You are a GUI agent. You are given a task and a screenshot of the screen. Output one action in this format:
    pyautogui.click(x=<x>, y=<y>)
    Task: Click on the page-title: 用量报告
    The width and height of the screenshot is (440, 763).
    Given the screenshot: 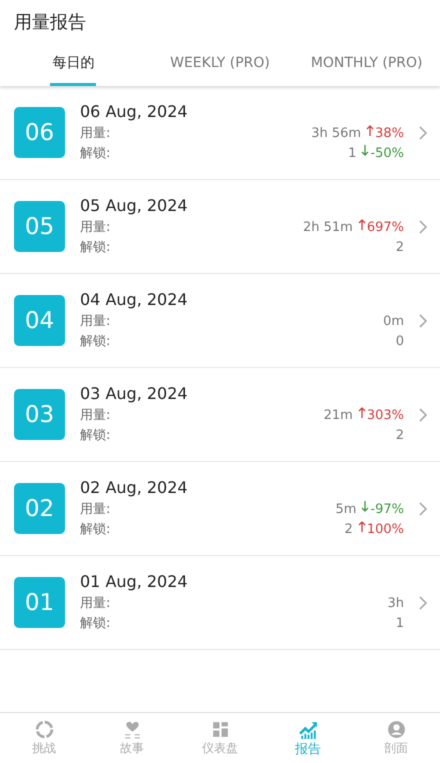 What is the action you would take?
    pyautogui.click(x=50, y=23)
    